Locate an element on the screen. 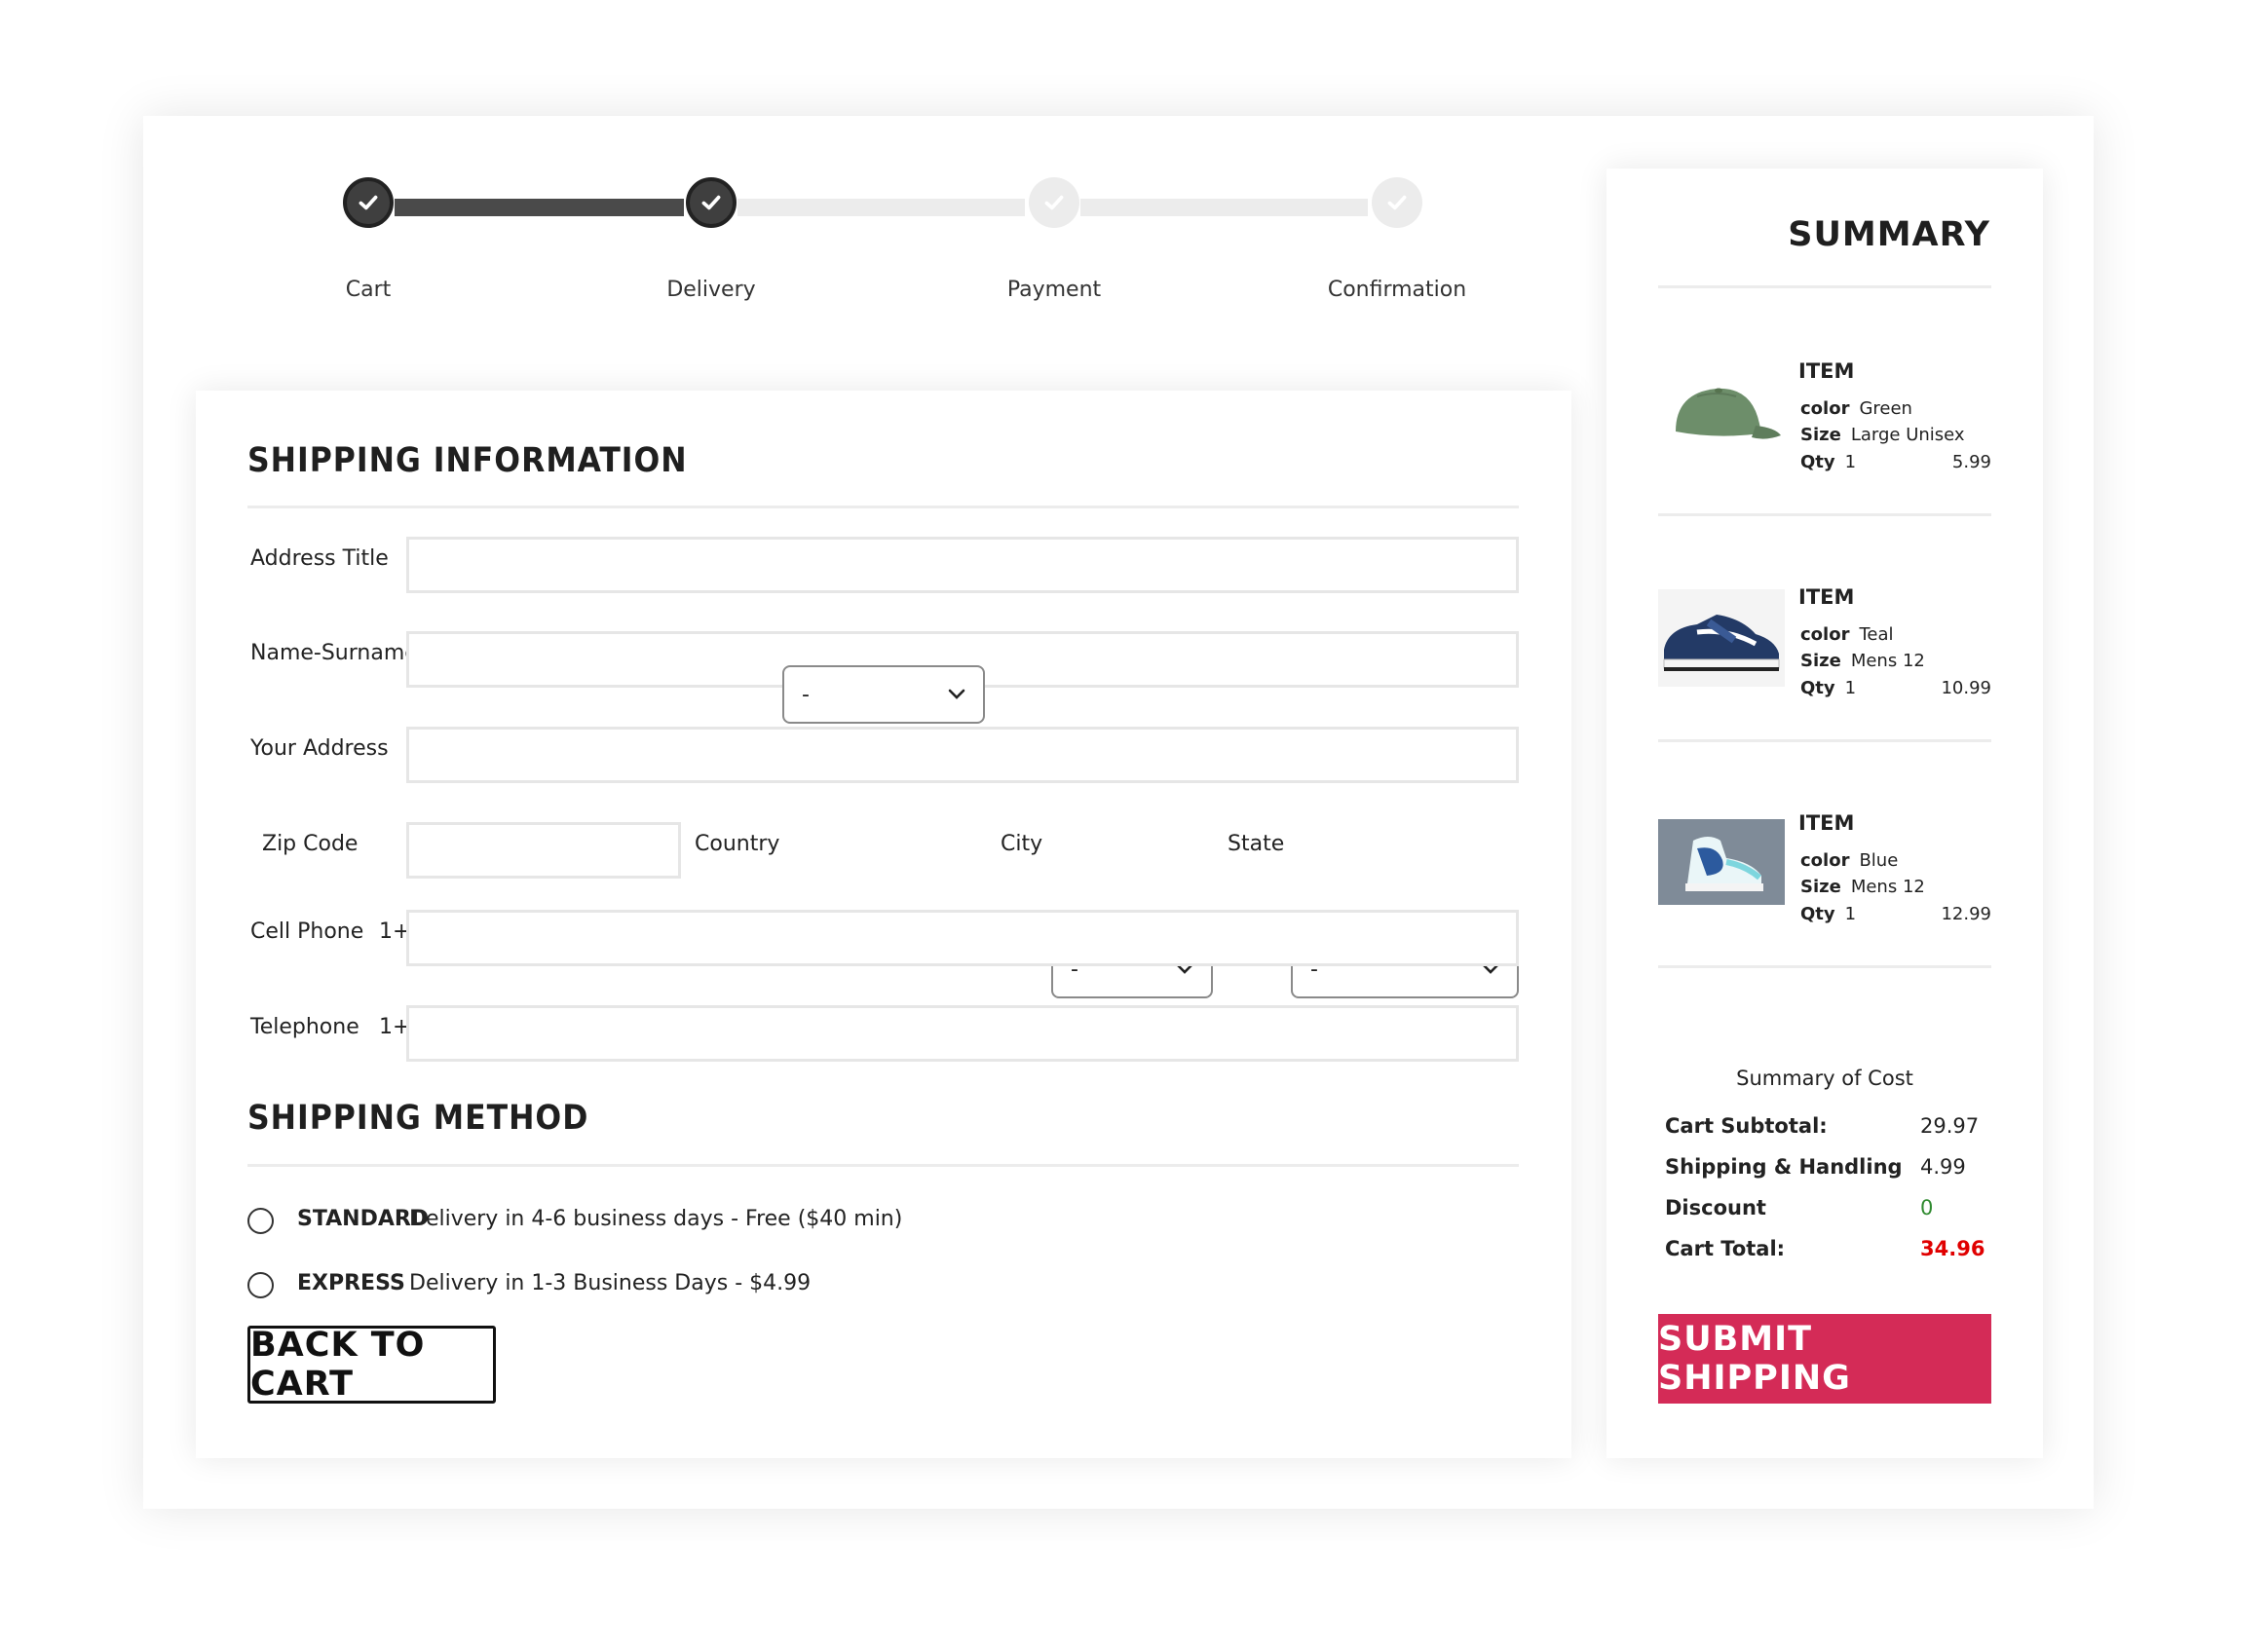  step-label-payment: Payment is located at coordinates (1054, 290).